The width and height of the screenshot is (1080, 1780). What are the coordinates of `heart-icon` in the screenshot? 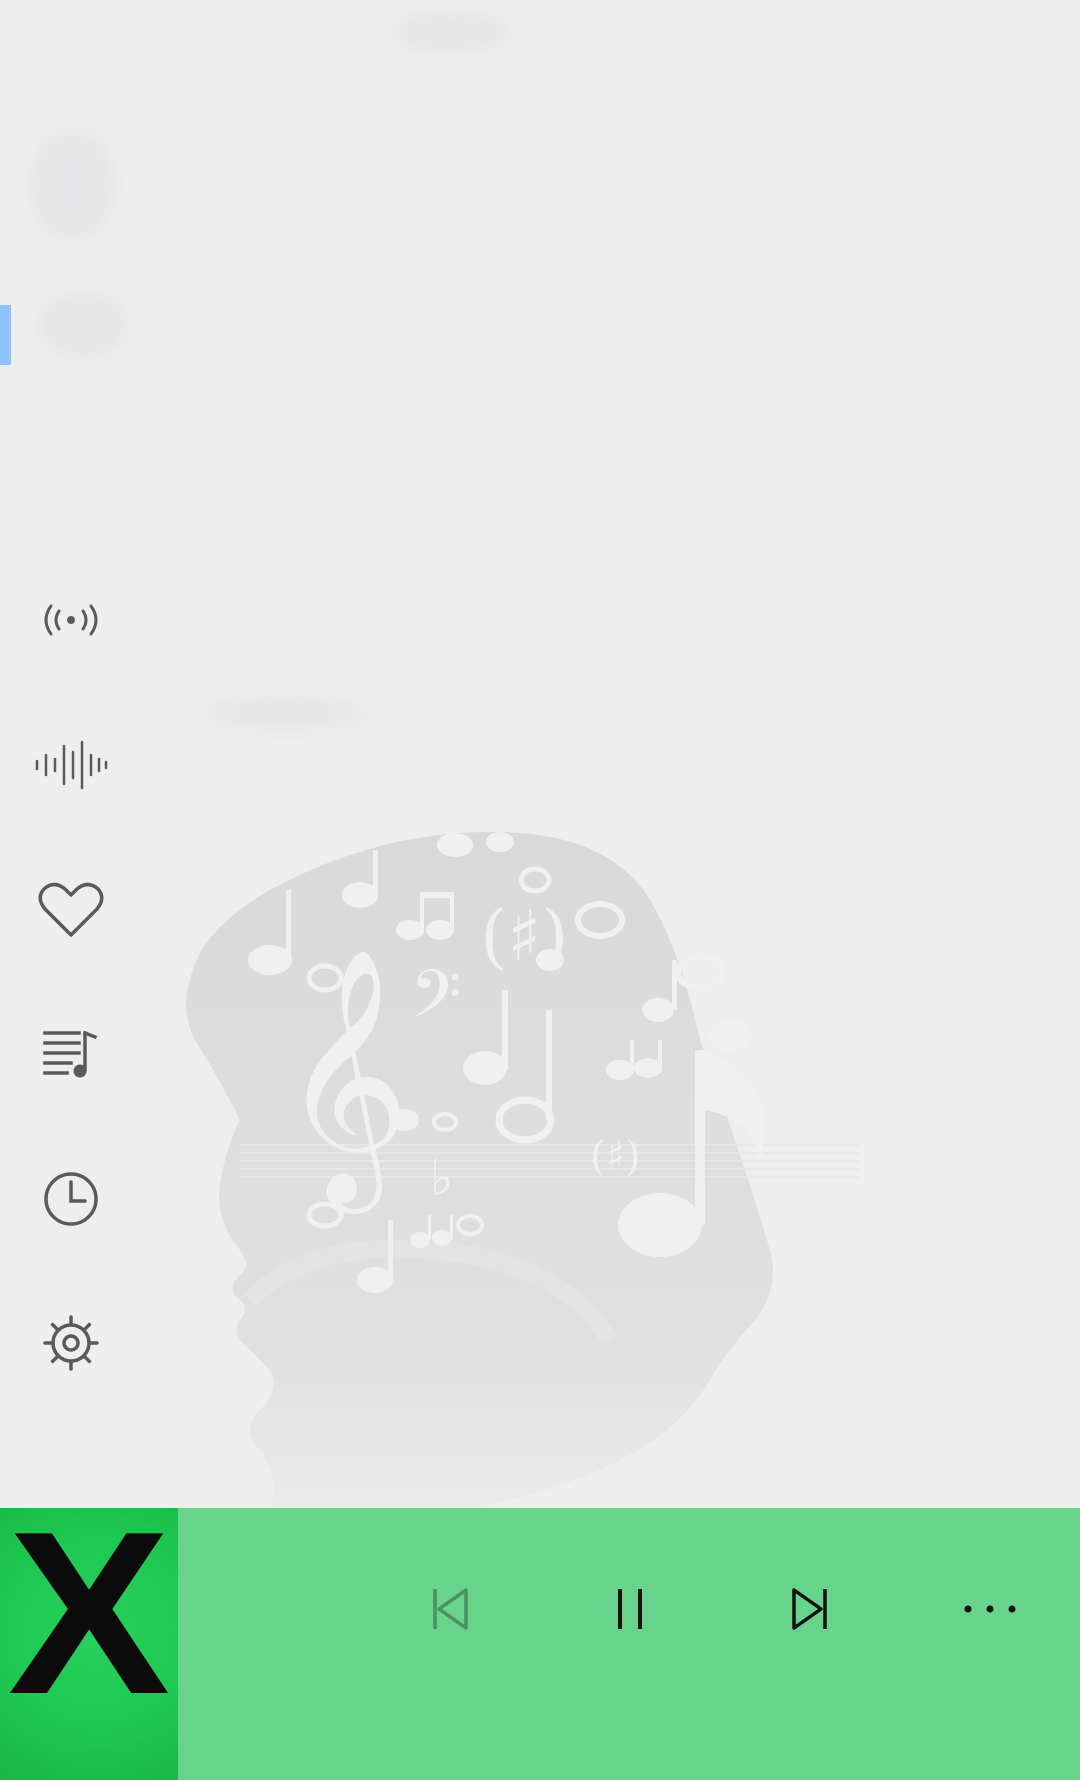 It's located at (71, 909).